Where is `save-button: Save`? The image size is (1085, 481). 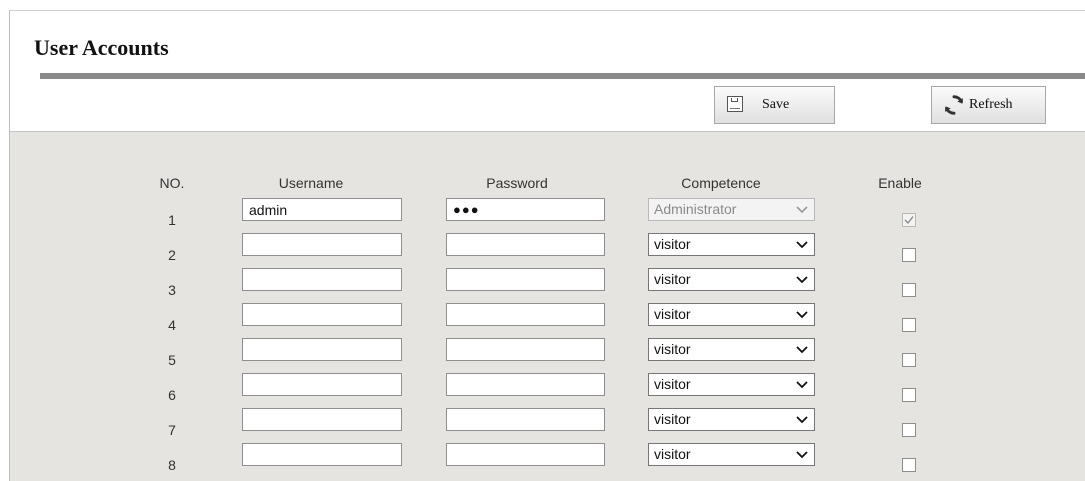
save-button: Save is located at coordinates (774, 105).